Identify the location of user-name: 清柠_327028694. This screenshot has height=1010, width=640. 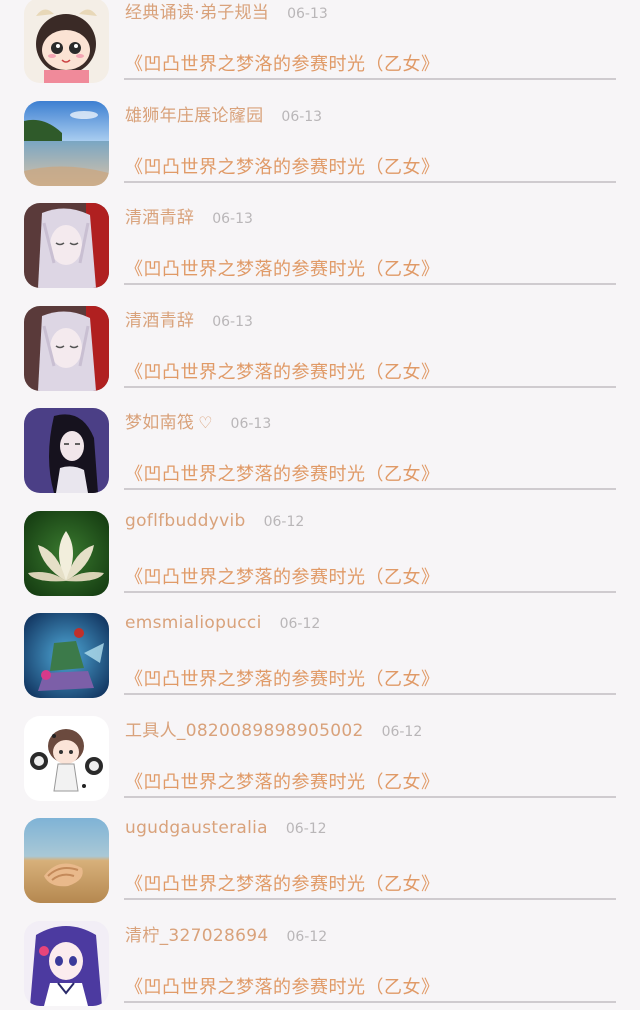
(196, 936).